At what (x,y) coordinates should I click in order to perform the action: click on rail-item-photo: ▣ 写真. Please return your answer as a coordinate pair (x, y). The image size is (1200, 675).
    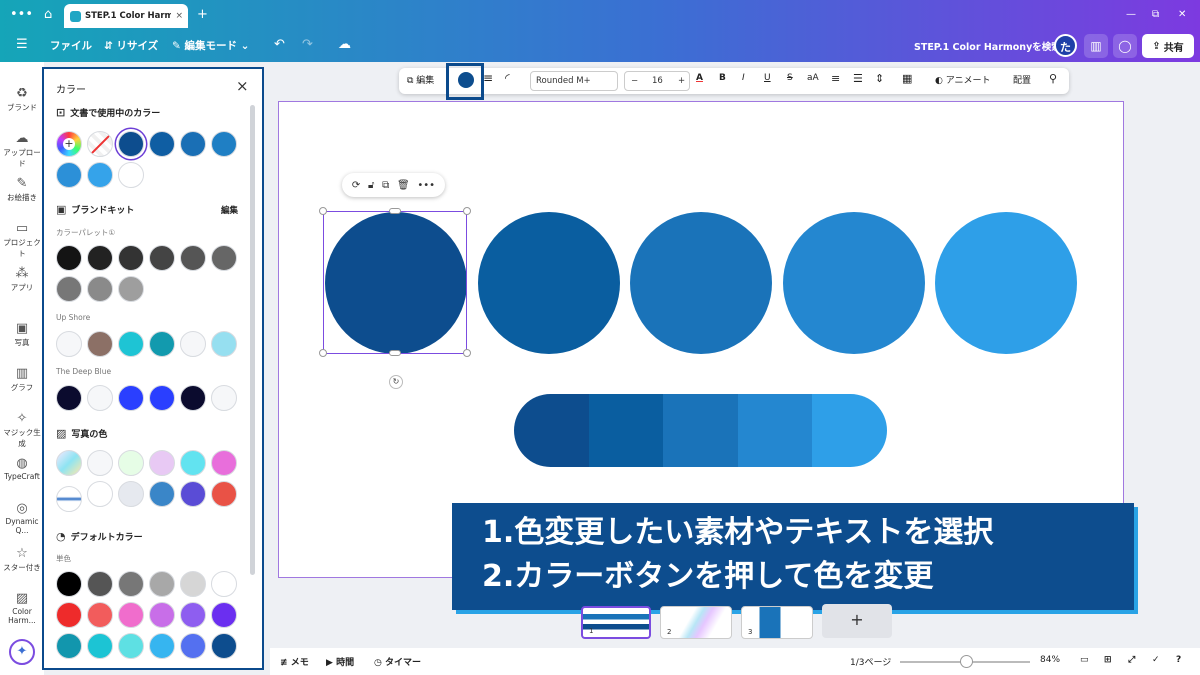
    Looking at the image, I should click on (22, 334).